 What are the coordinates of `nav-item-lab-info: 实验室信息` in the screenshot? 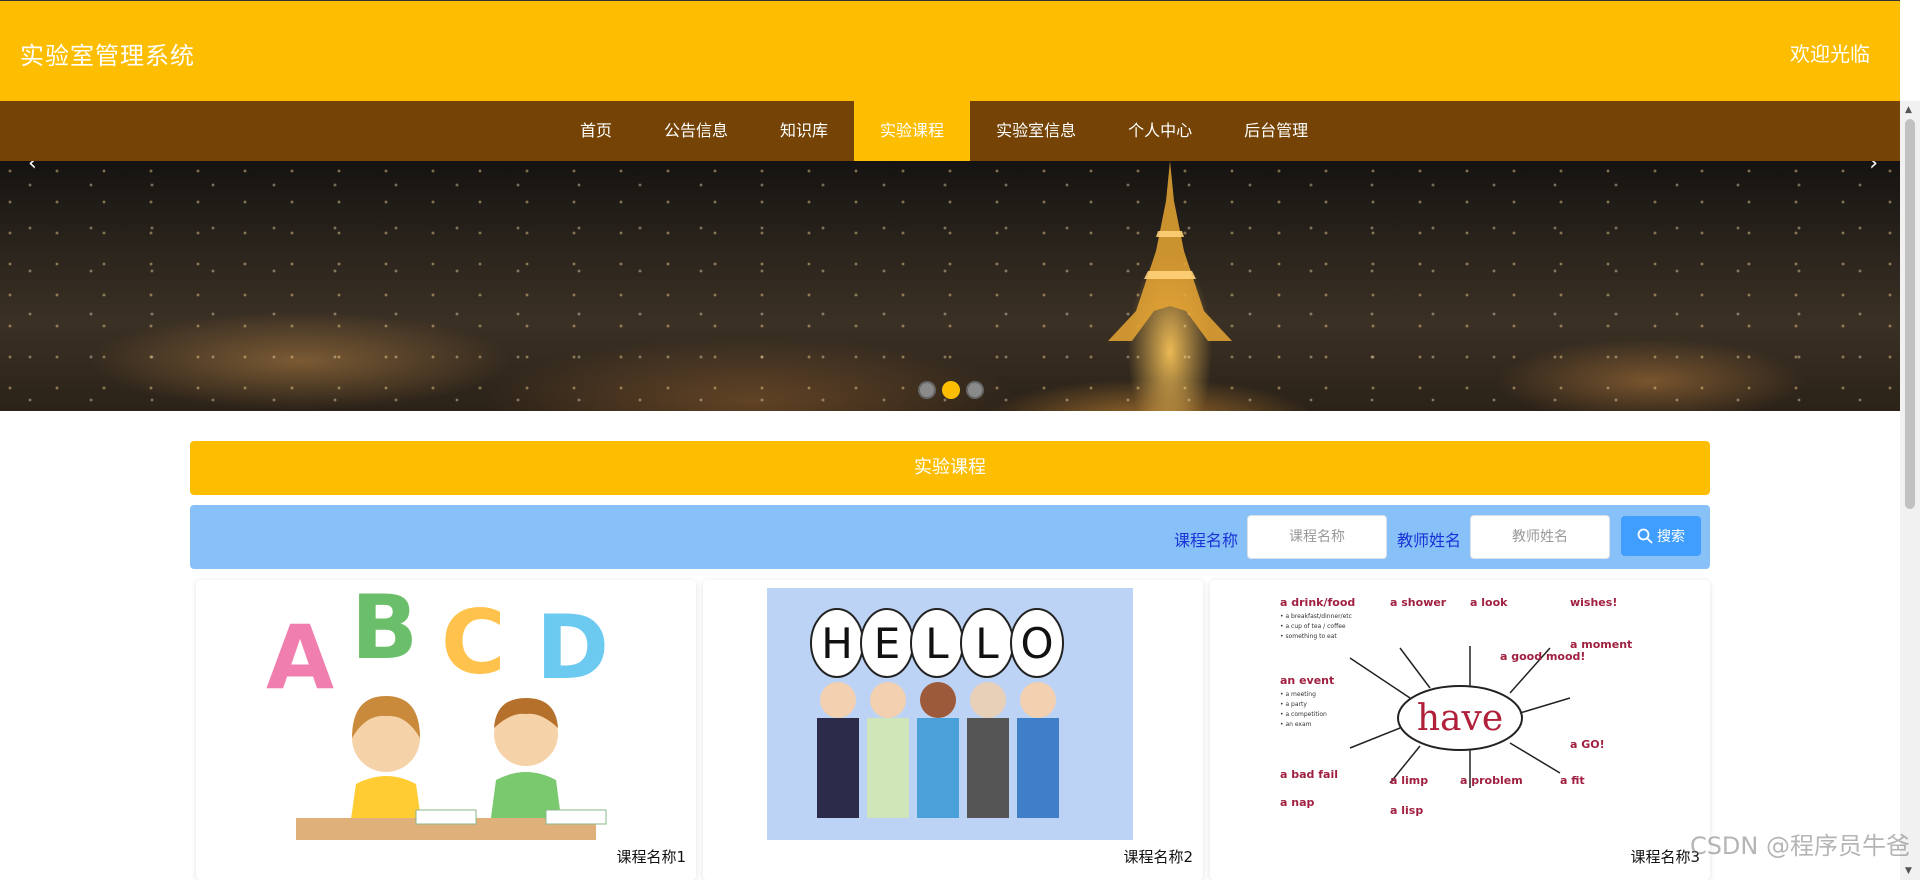 It's located at (1036, 131).